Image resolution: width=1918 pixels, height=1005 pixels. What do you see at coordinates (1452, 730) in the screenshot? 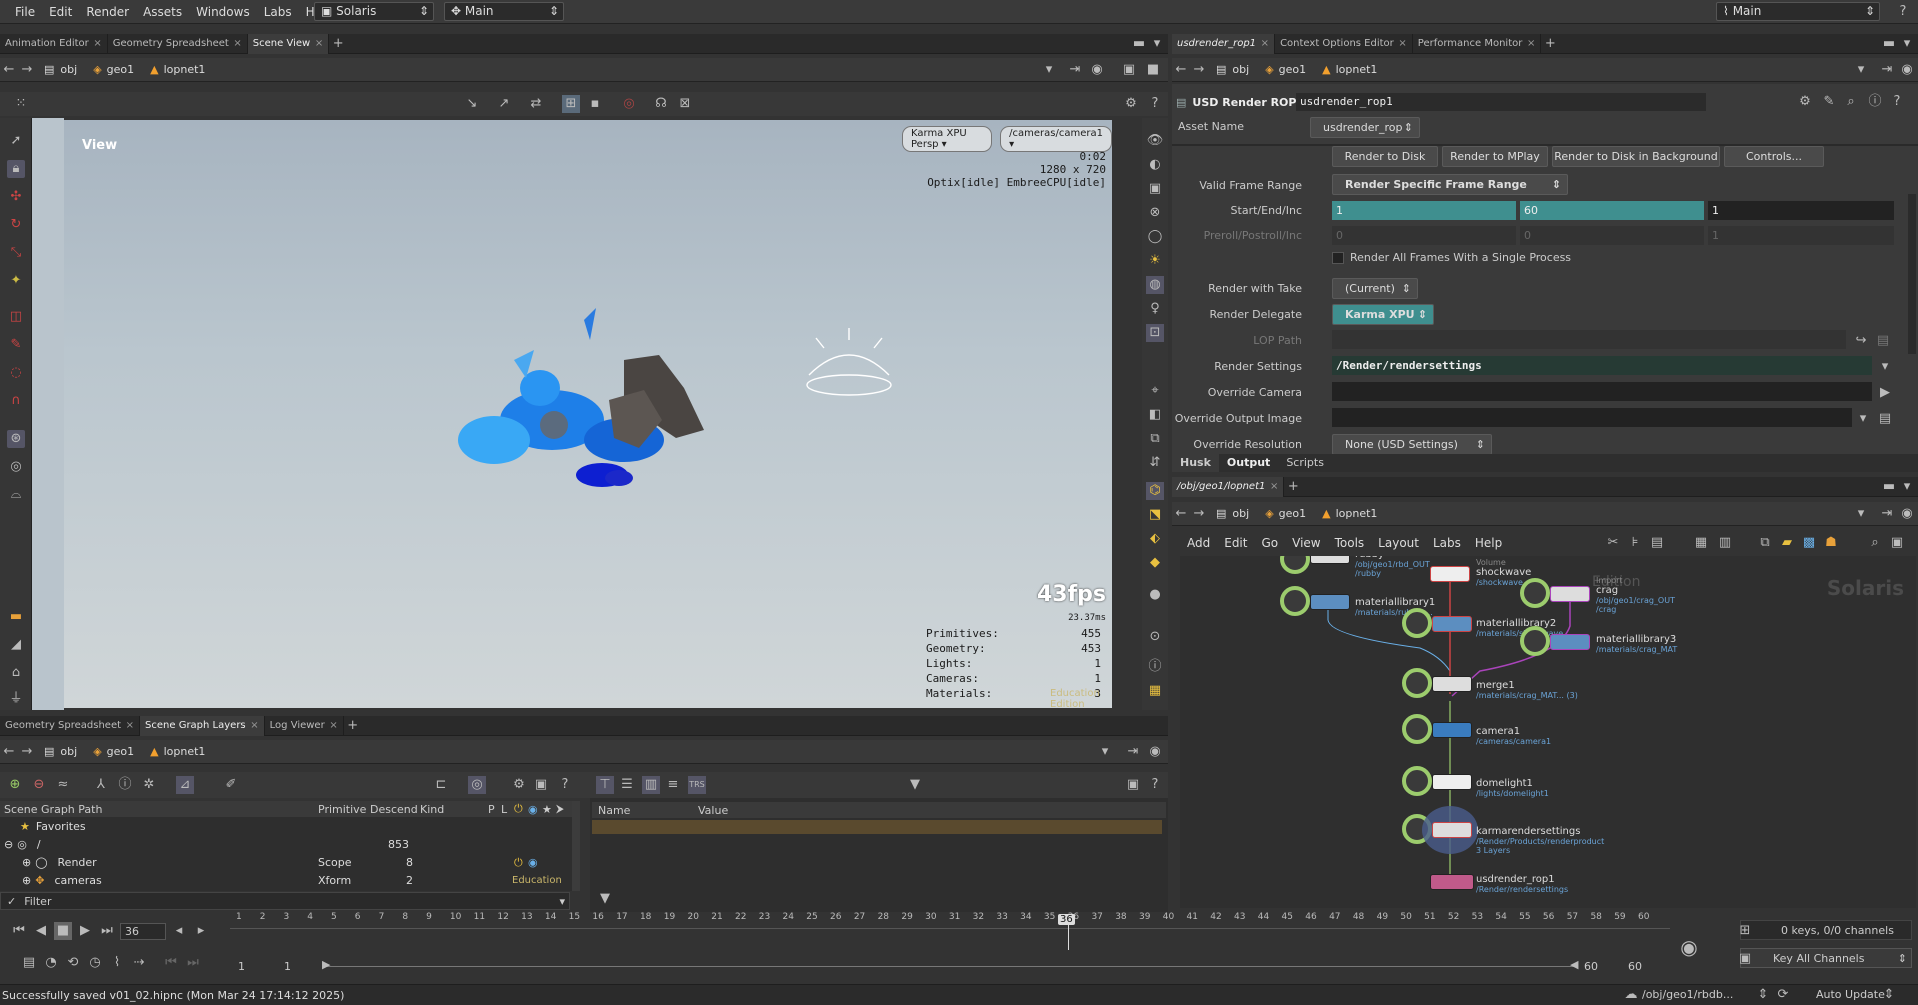
I see `node-camera1` at bounding box center [1452, 730].